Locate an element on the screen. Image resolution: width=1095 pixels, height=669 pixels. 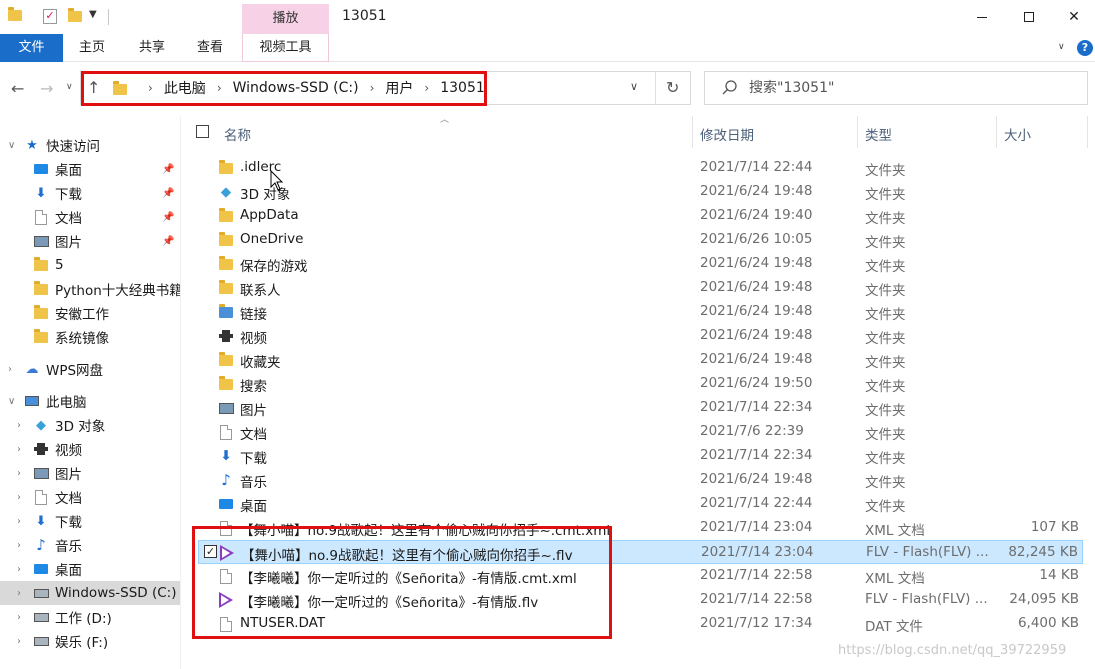
minimize-button is located at coordinates (982, 17).